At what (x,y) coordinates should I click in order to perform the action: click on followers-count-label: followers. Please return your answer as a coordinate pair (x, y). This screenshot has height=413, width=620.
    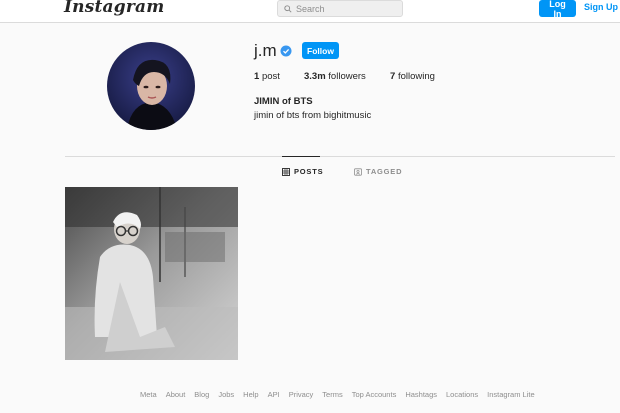
    Looking at the image, I should click on (347, 76).